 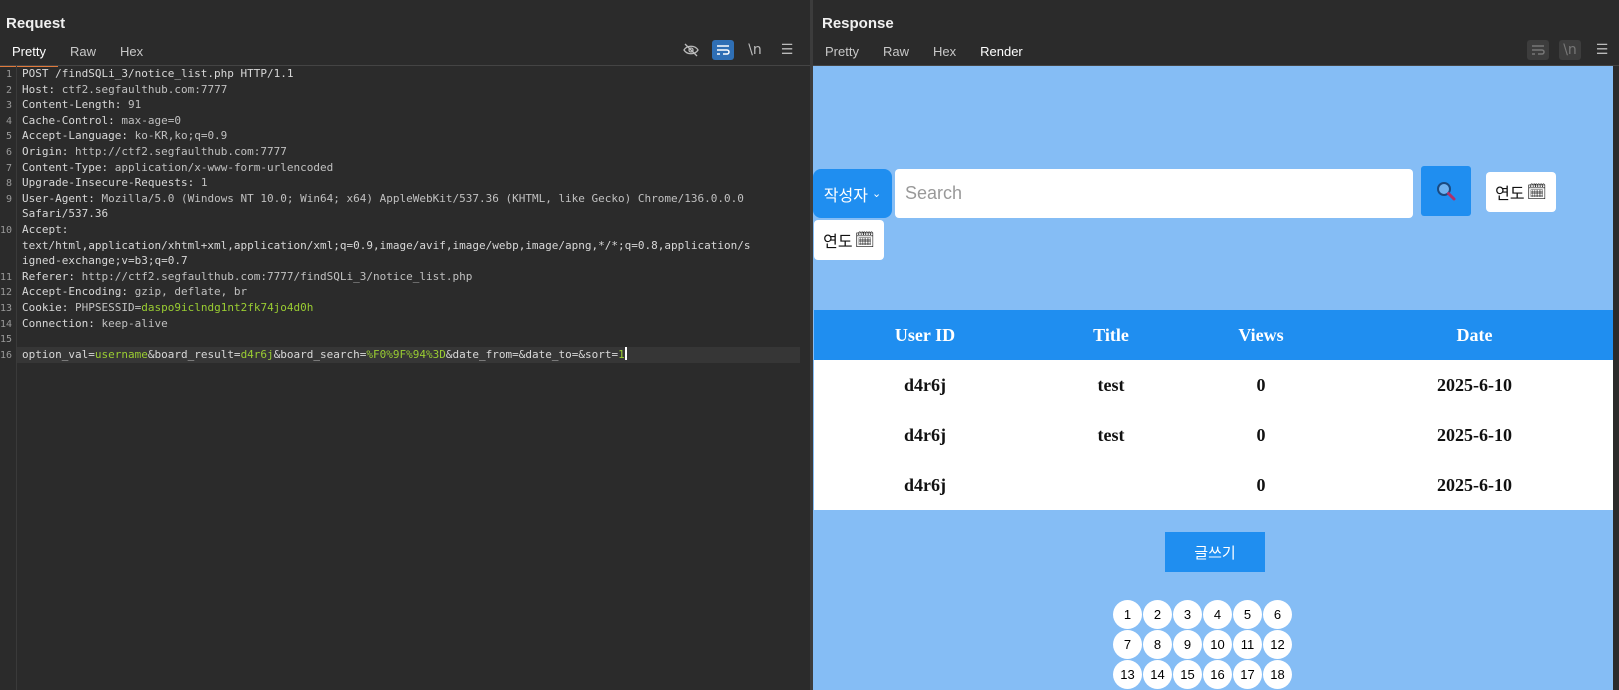 I want to click on page-link-8: 8, so click(x=1157, y=644).